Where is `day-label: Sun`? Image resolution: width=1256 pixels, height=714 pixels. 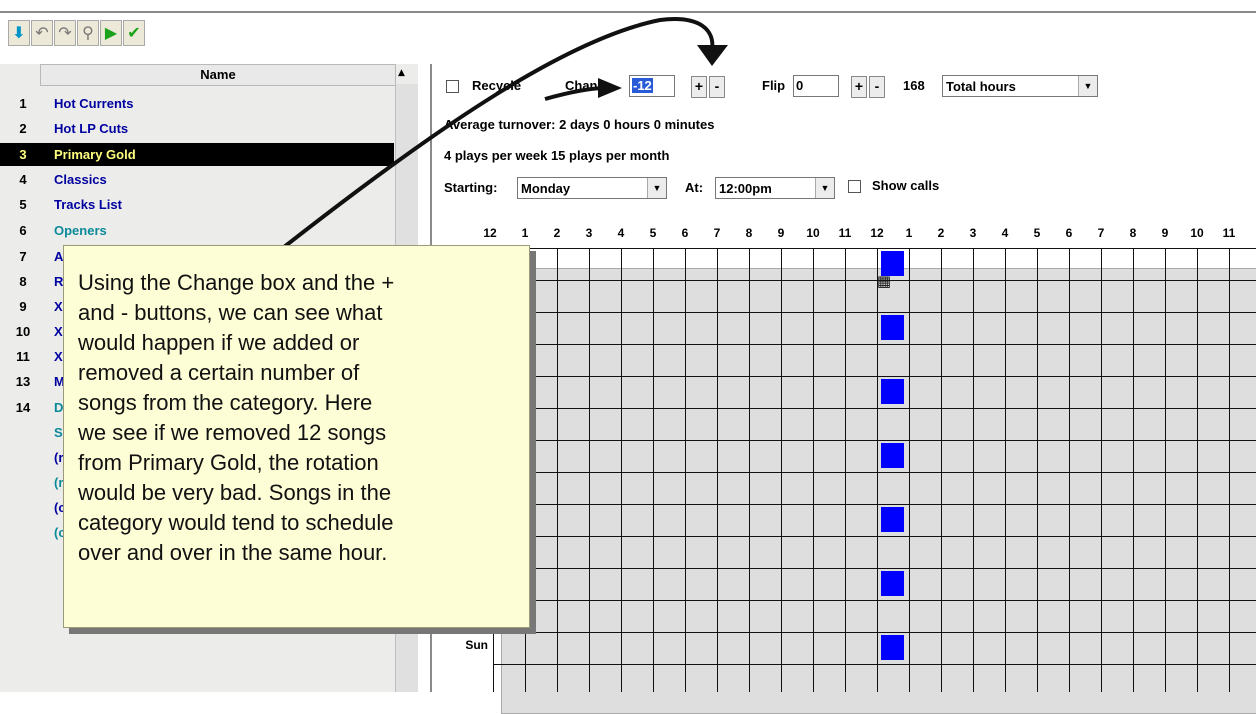
day-label: Sun is located at coordinates (476, 645).